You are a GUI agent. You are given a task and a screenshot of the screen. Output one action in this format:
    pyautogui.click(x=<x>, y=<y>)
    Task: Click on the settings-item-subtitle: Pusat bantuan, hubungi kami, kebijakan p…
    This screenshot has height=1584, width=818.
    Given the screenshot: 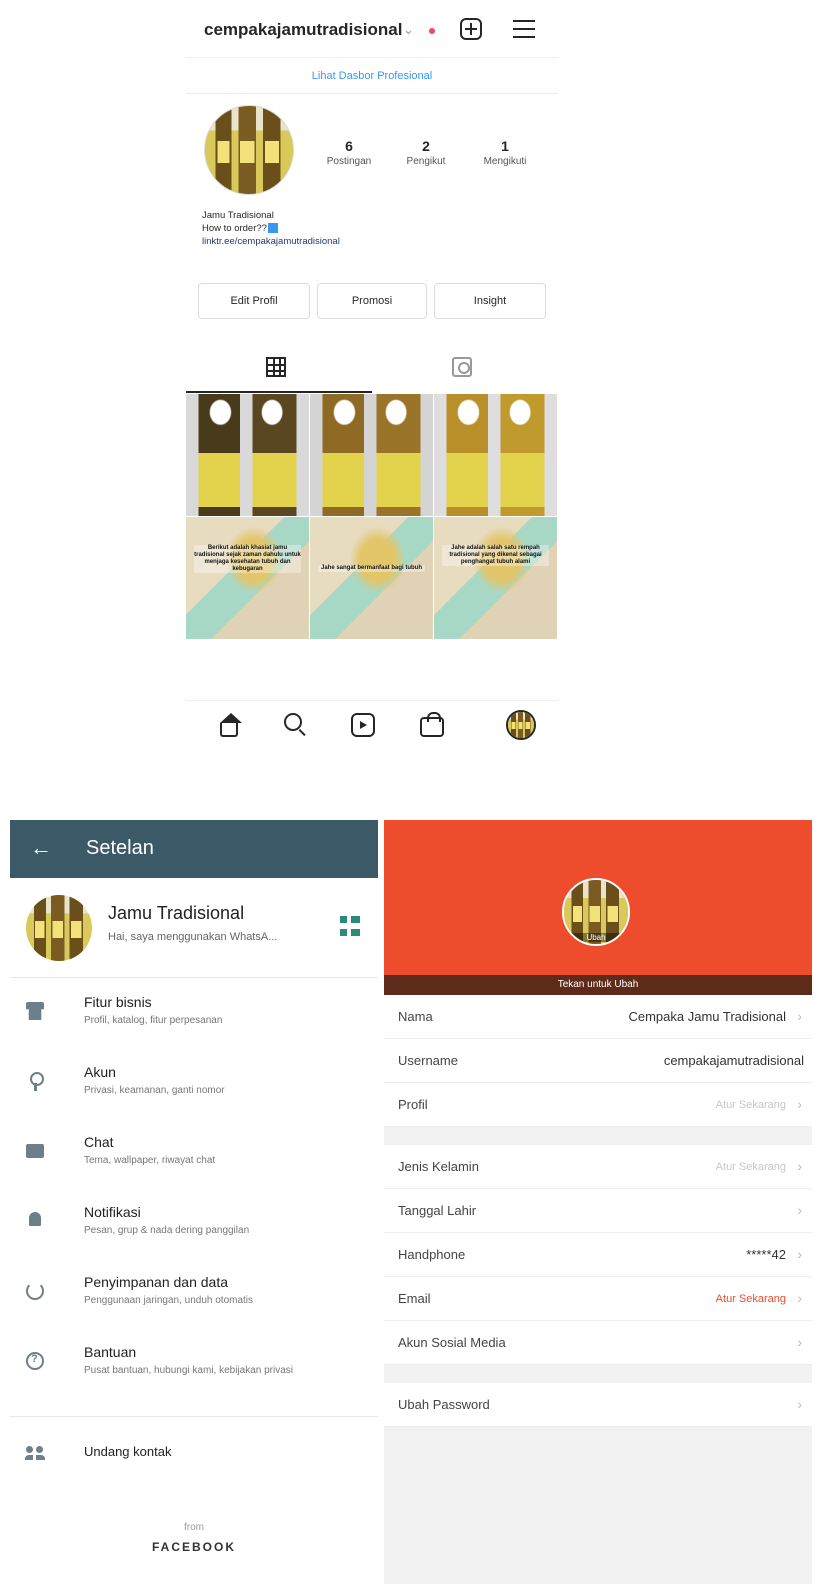 What is the action you would take?
    pyautogui.click(x=189, y=1370)
    